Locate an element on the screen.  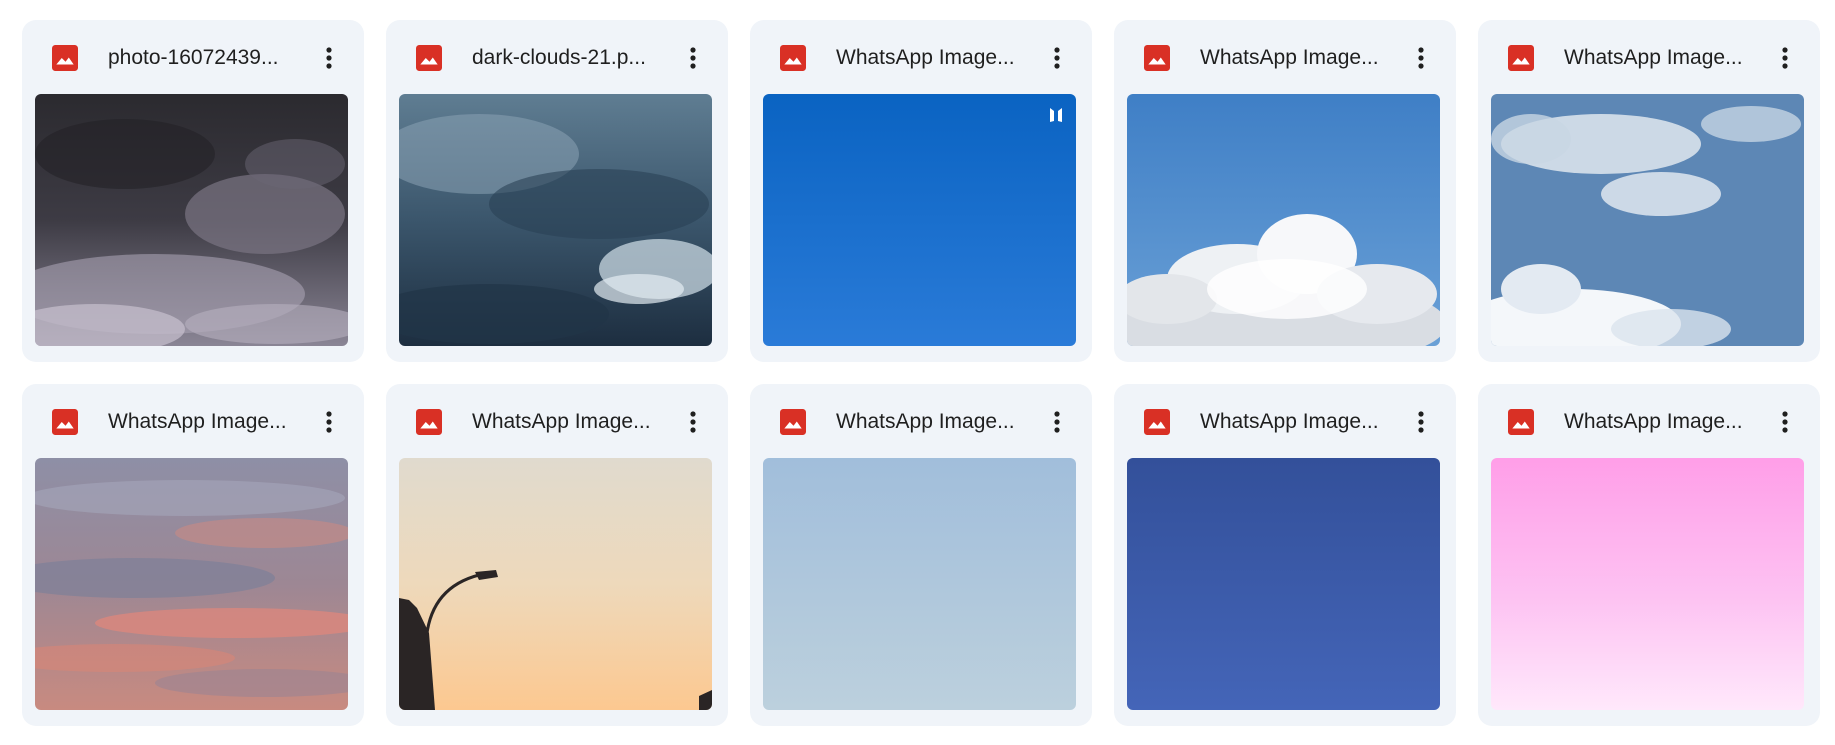
bookmark-badge-icon is located at coordinates (1056, 115).